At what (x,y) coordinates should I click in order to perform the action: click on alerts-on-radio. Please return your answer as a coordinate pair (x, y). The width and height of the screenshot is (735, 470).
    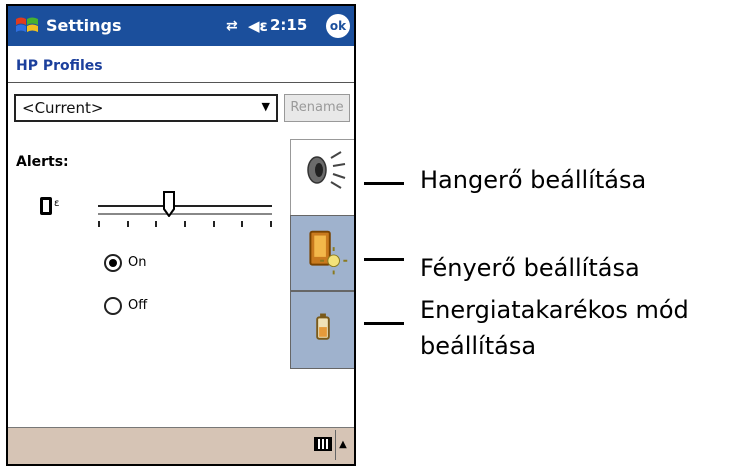
    Looking at the image, I should click on (113, 263).